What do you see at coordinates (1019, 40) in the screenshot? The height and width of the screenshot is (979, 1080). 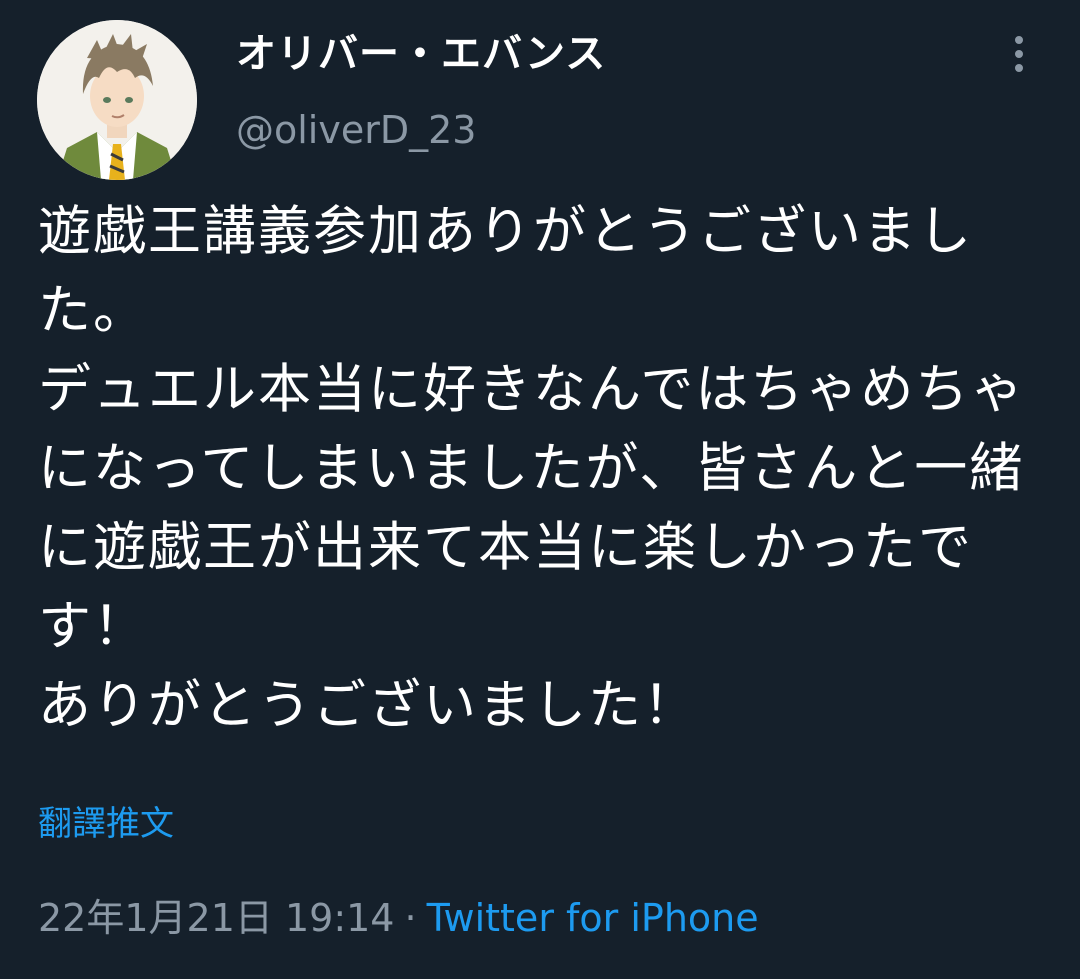 I see `more-vertical-icon` at bounding box center [1019, 40].